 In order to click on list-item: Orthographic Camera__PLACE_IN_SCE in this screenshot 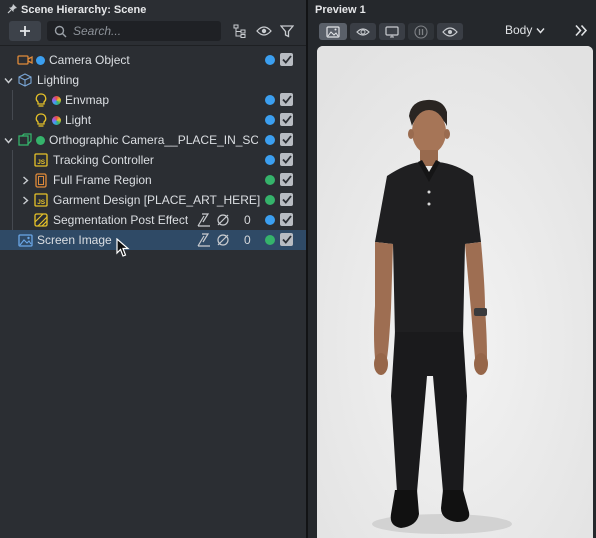, I will do `click(153, 140)`.